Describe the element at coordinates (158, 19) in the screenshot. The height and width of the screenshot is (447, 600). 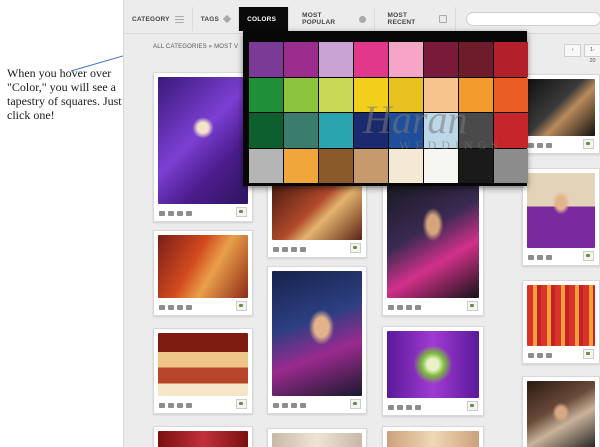
I see `tab-category: CATEGORY` at that location.